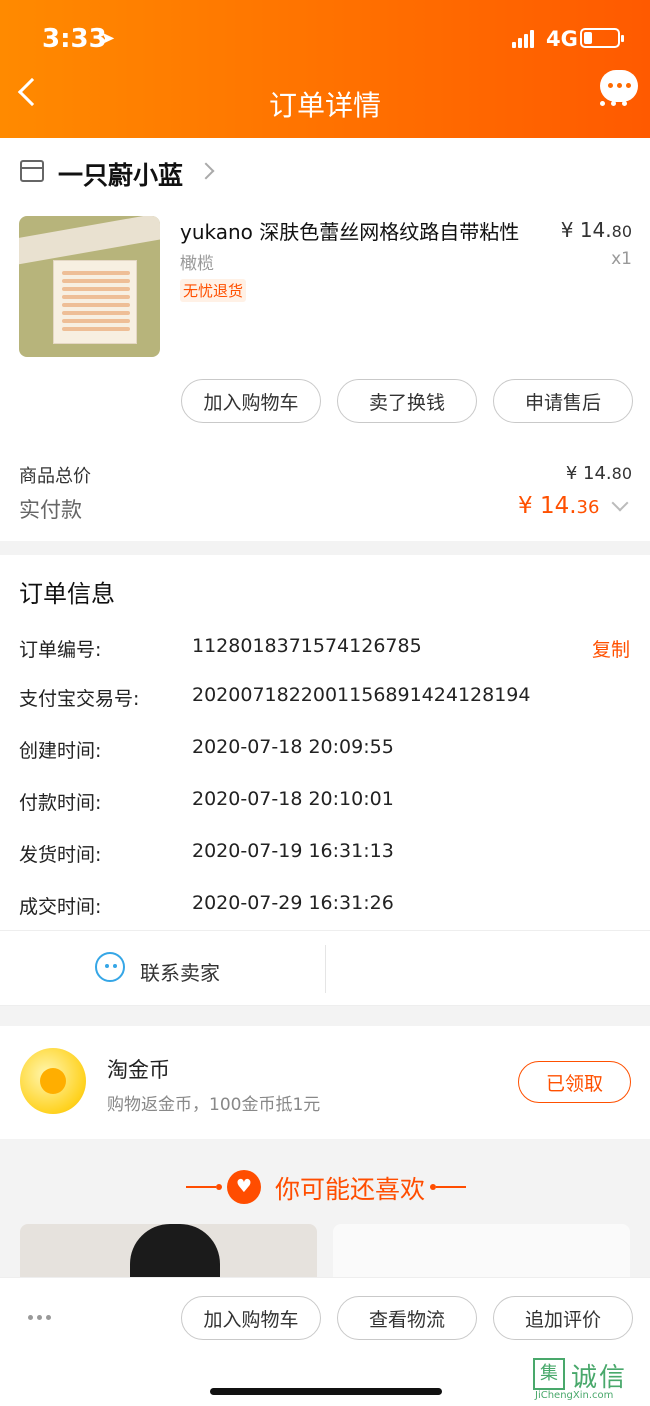  Describe the element at coordinates (293, 851) in the screenshot. I see `shipped-time-value: 2020-07-19 16:31:13` at that location.